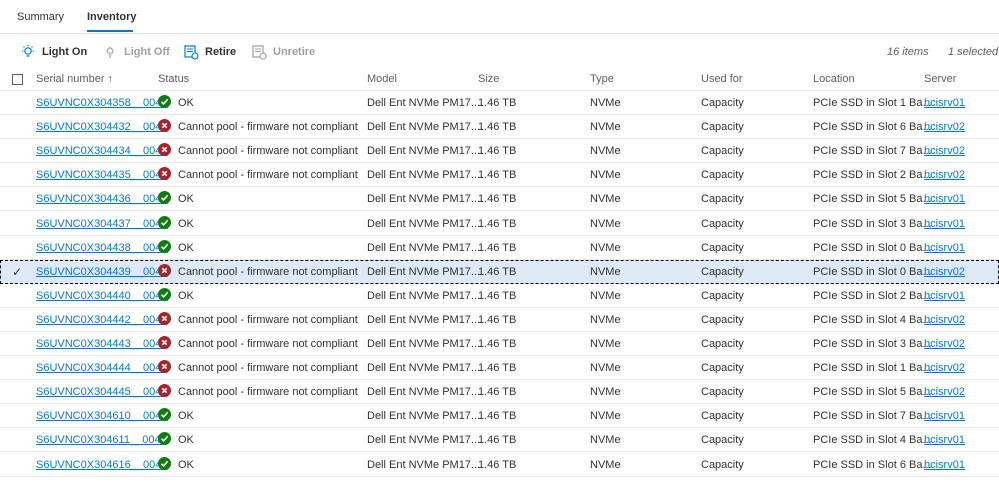  What do you see at coordinates (17, 272) in the screenshot?
I see `row-selected-check-icon: ✓` at bounding box center [17, 272].